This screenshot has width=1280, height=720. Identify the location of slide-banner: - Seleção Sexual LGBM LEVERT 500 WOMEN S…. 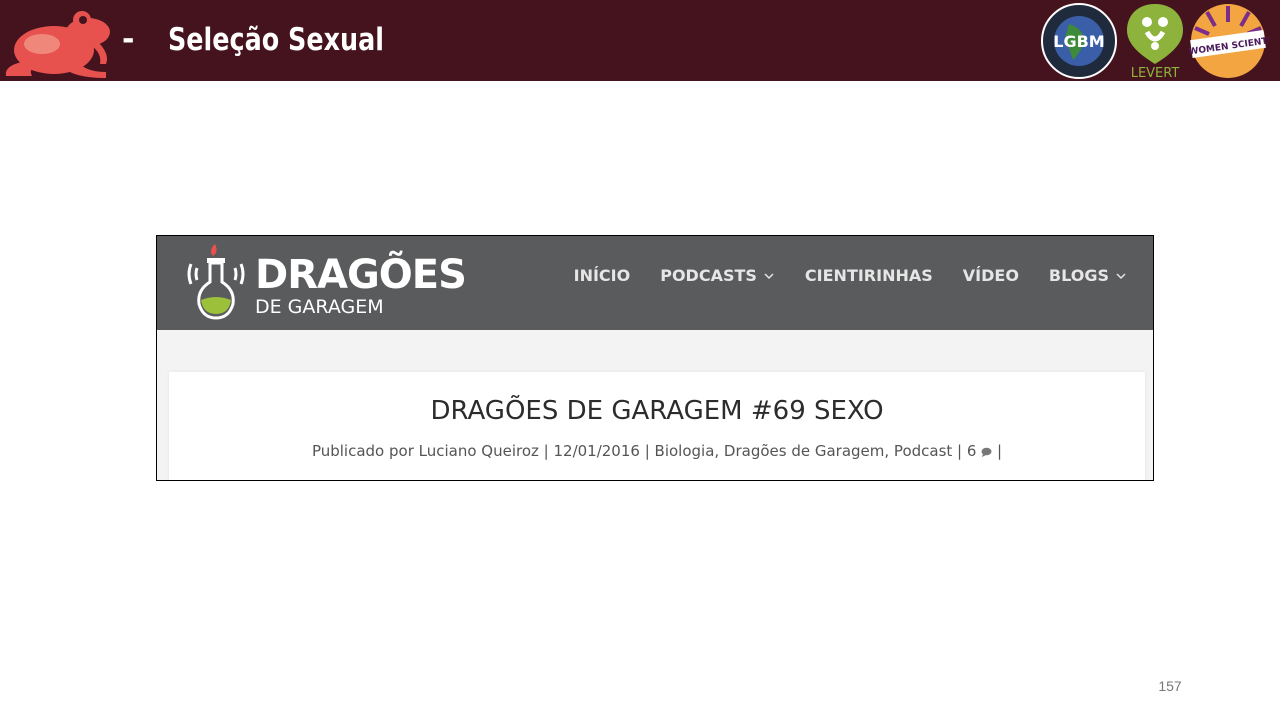
(640, 40).